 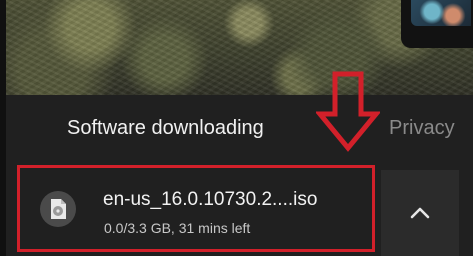 I want to click on download-progress-status: 0.0/3.3 GB, 31 mins left, so click(x=177, y=228).